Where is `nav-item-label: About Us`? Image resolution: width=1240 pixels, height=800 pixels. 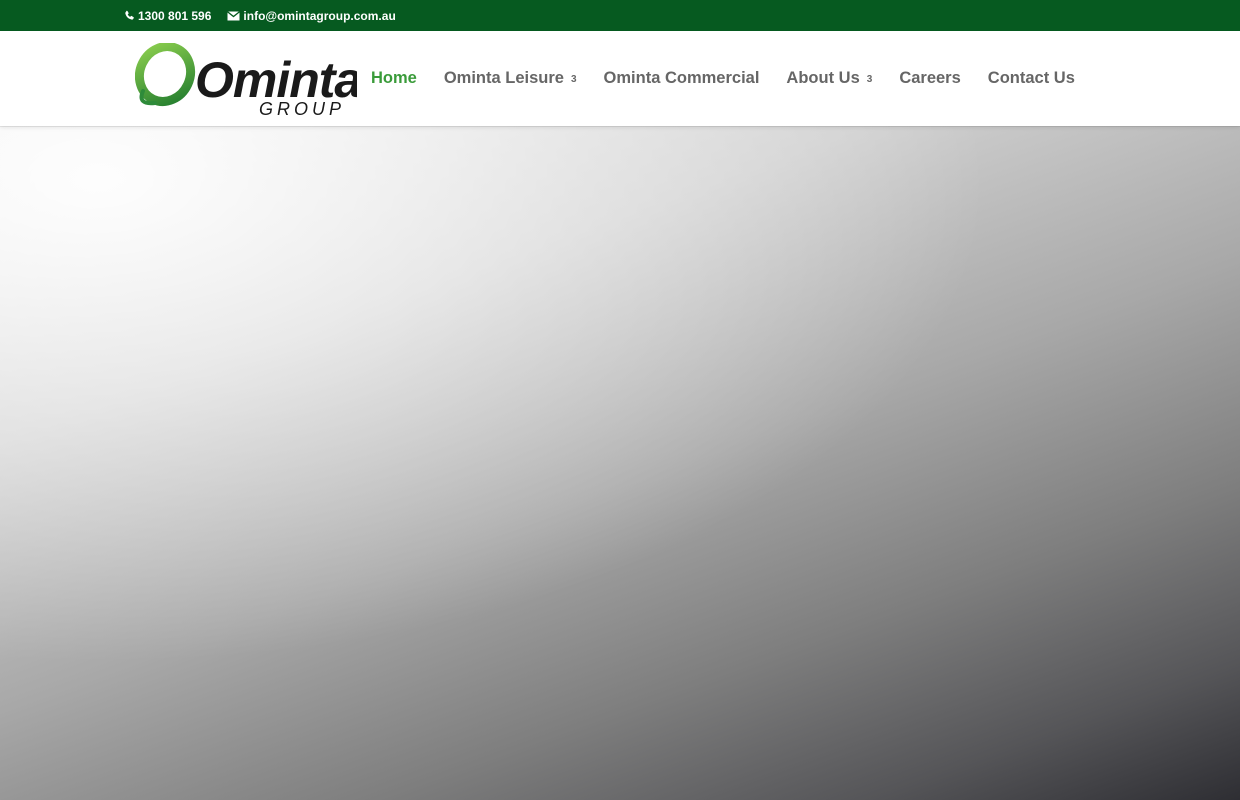
nav-item-label: About Us is located at coordinates (823, 78).